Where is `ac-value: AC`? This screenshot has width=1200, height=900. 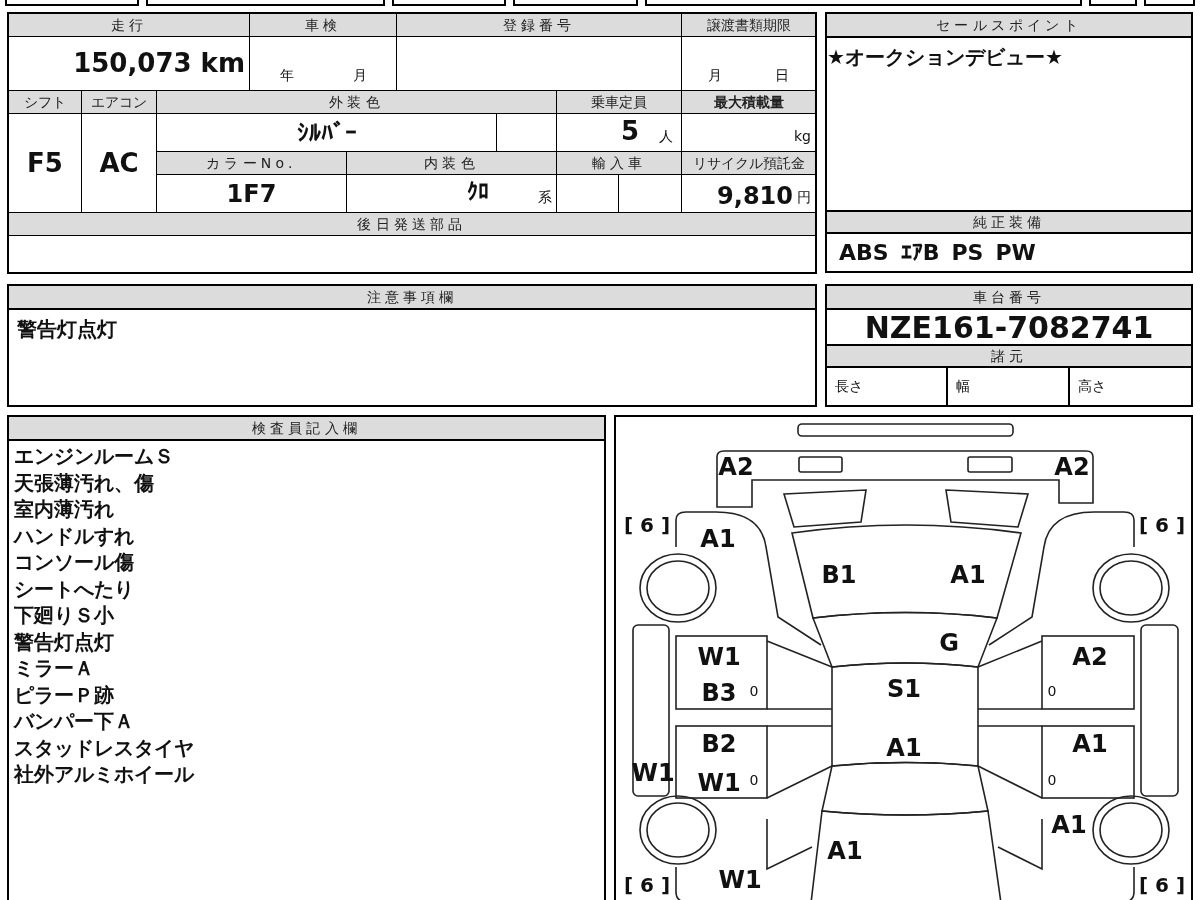 ac-value: AC is located at coordinates (119, 163).